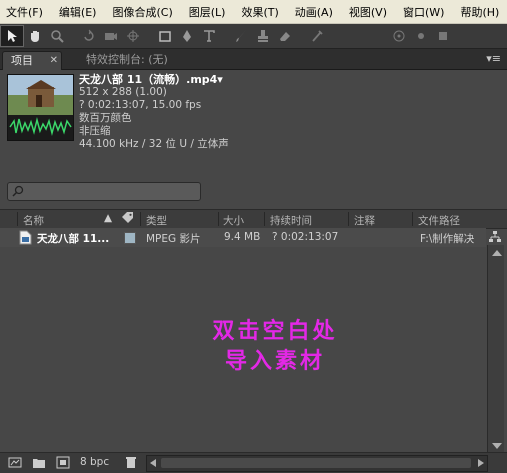  I want to click on axis-tool-icon, so click(399, 36).